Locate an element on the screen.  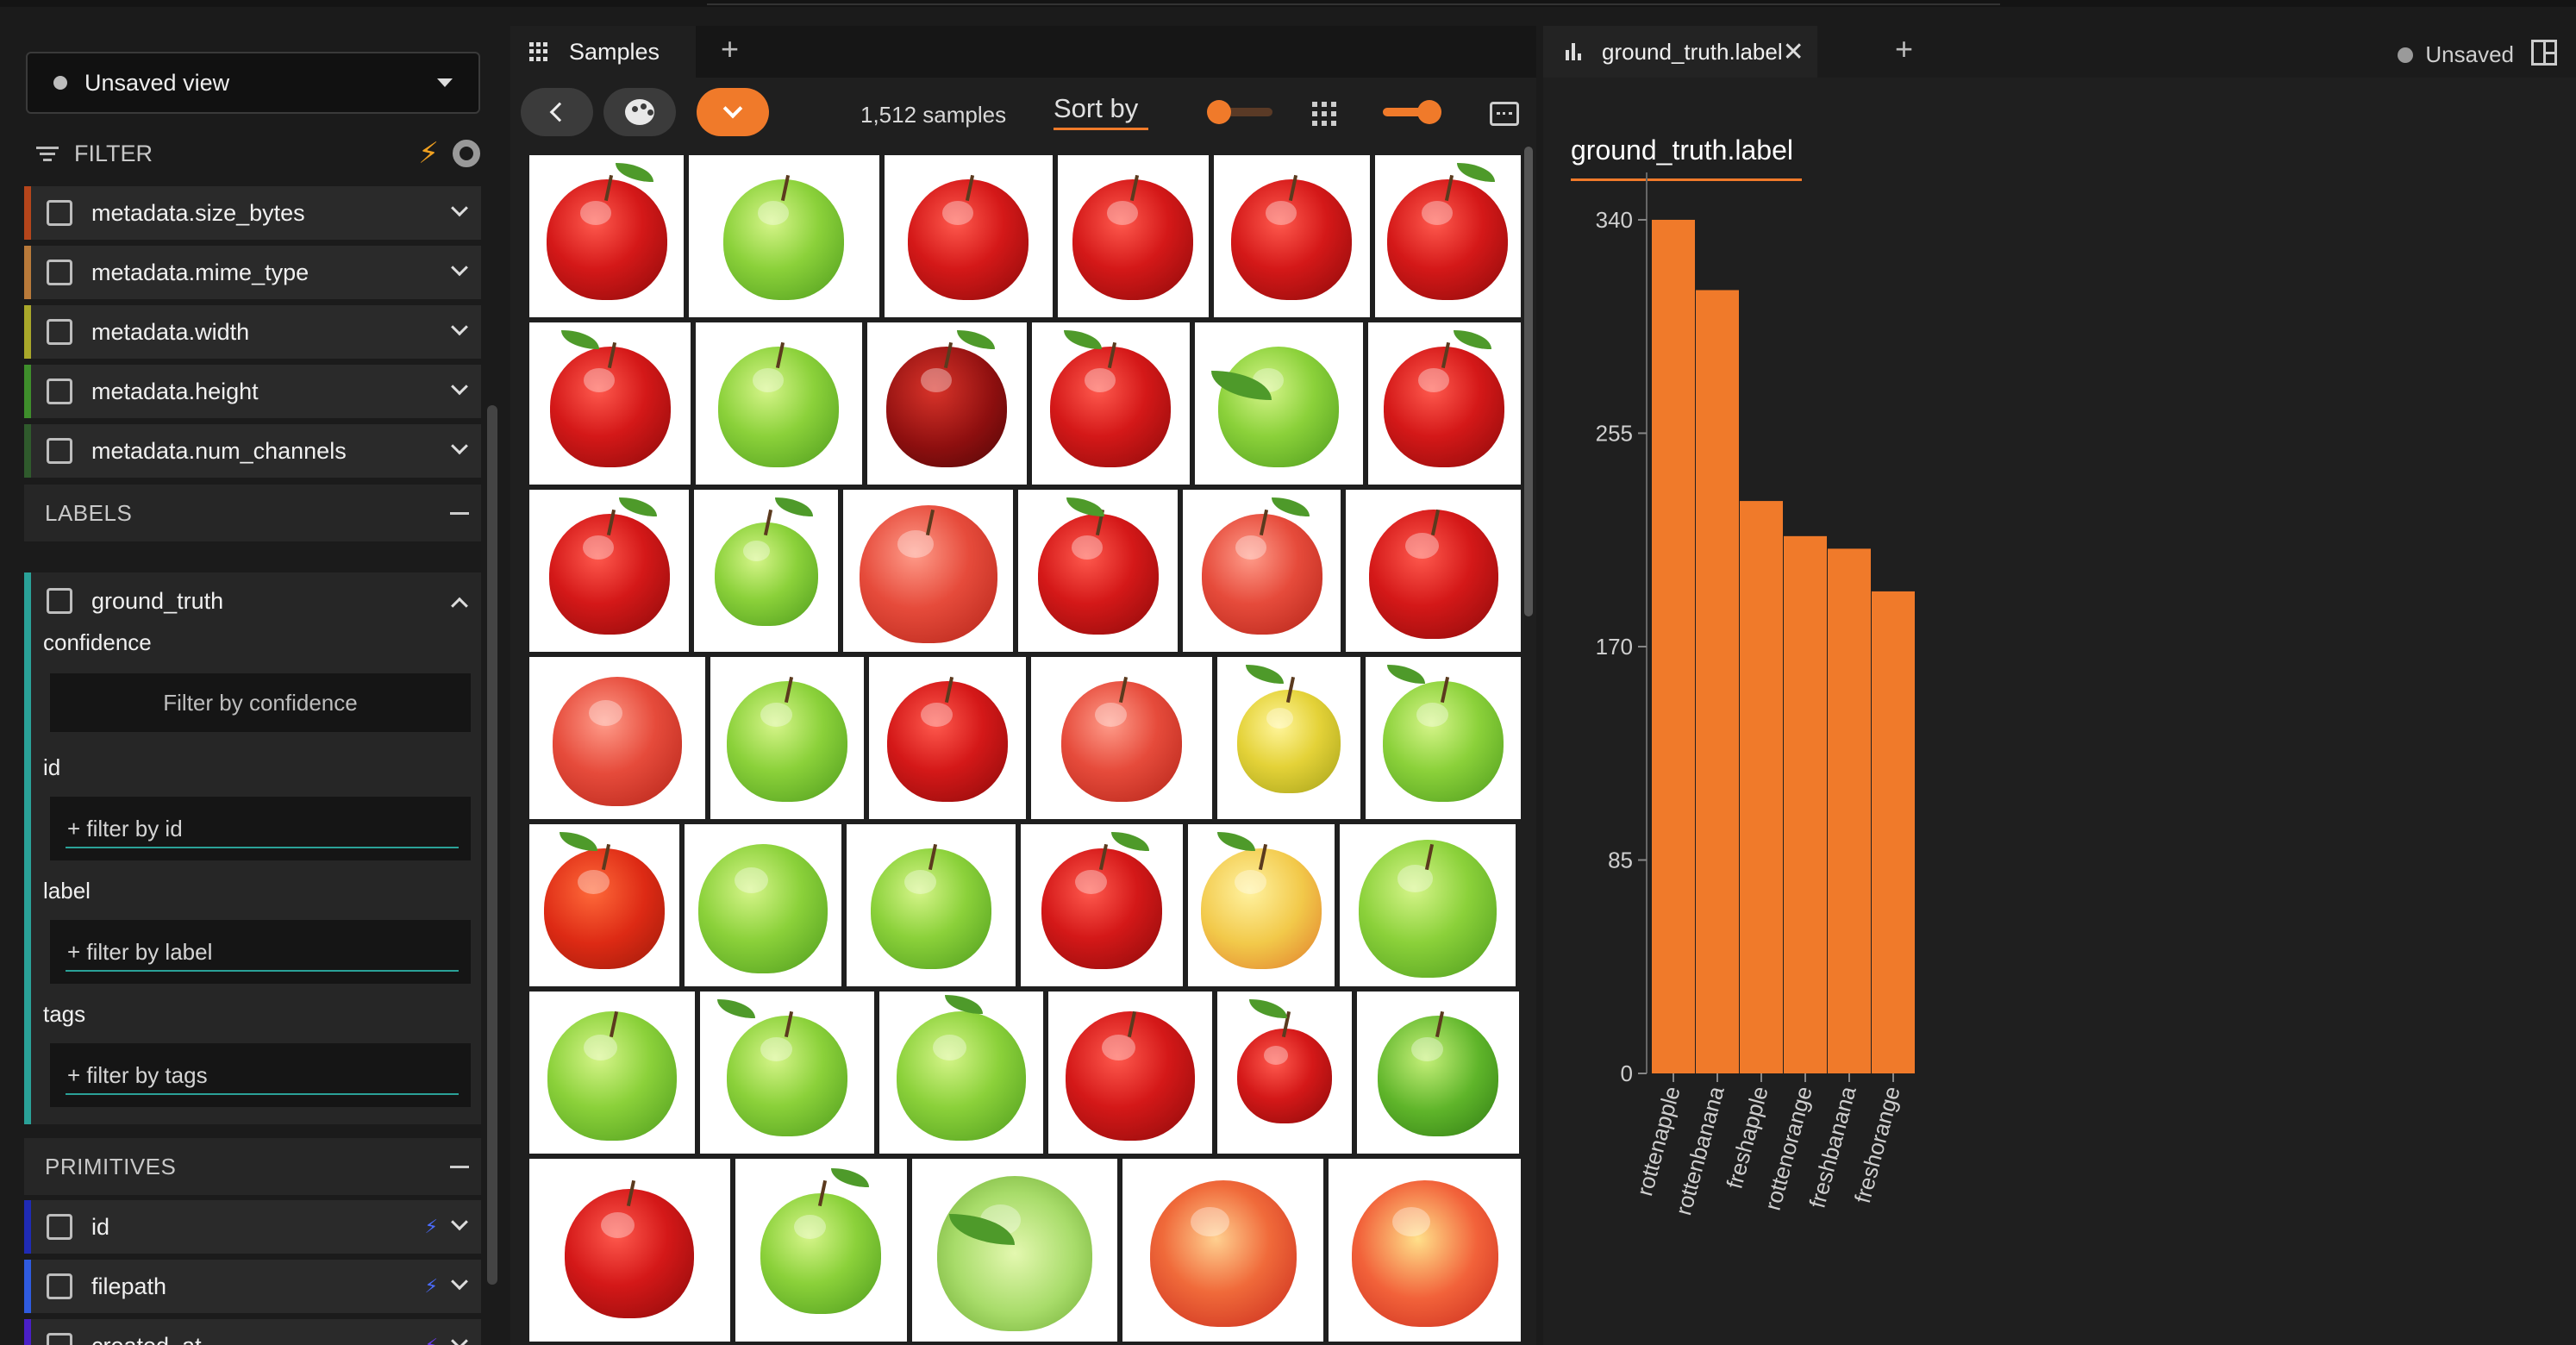
field-row-created-at: created_at ⚡ is located at coordinates (253, 1332).